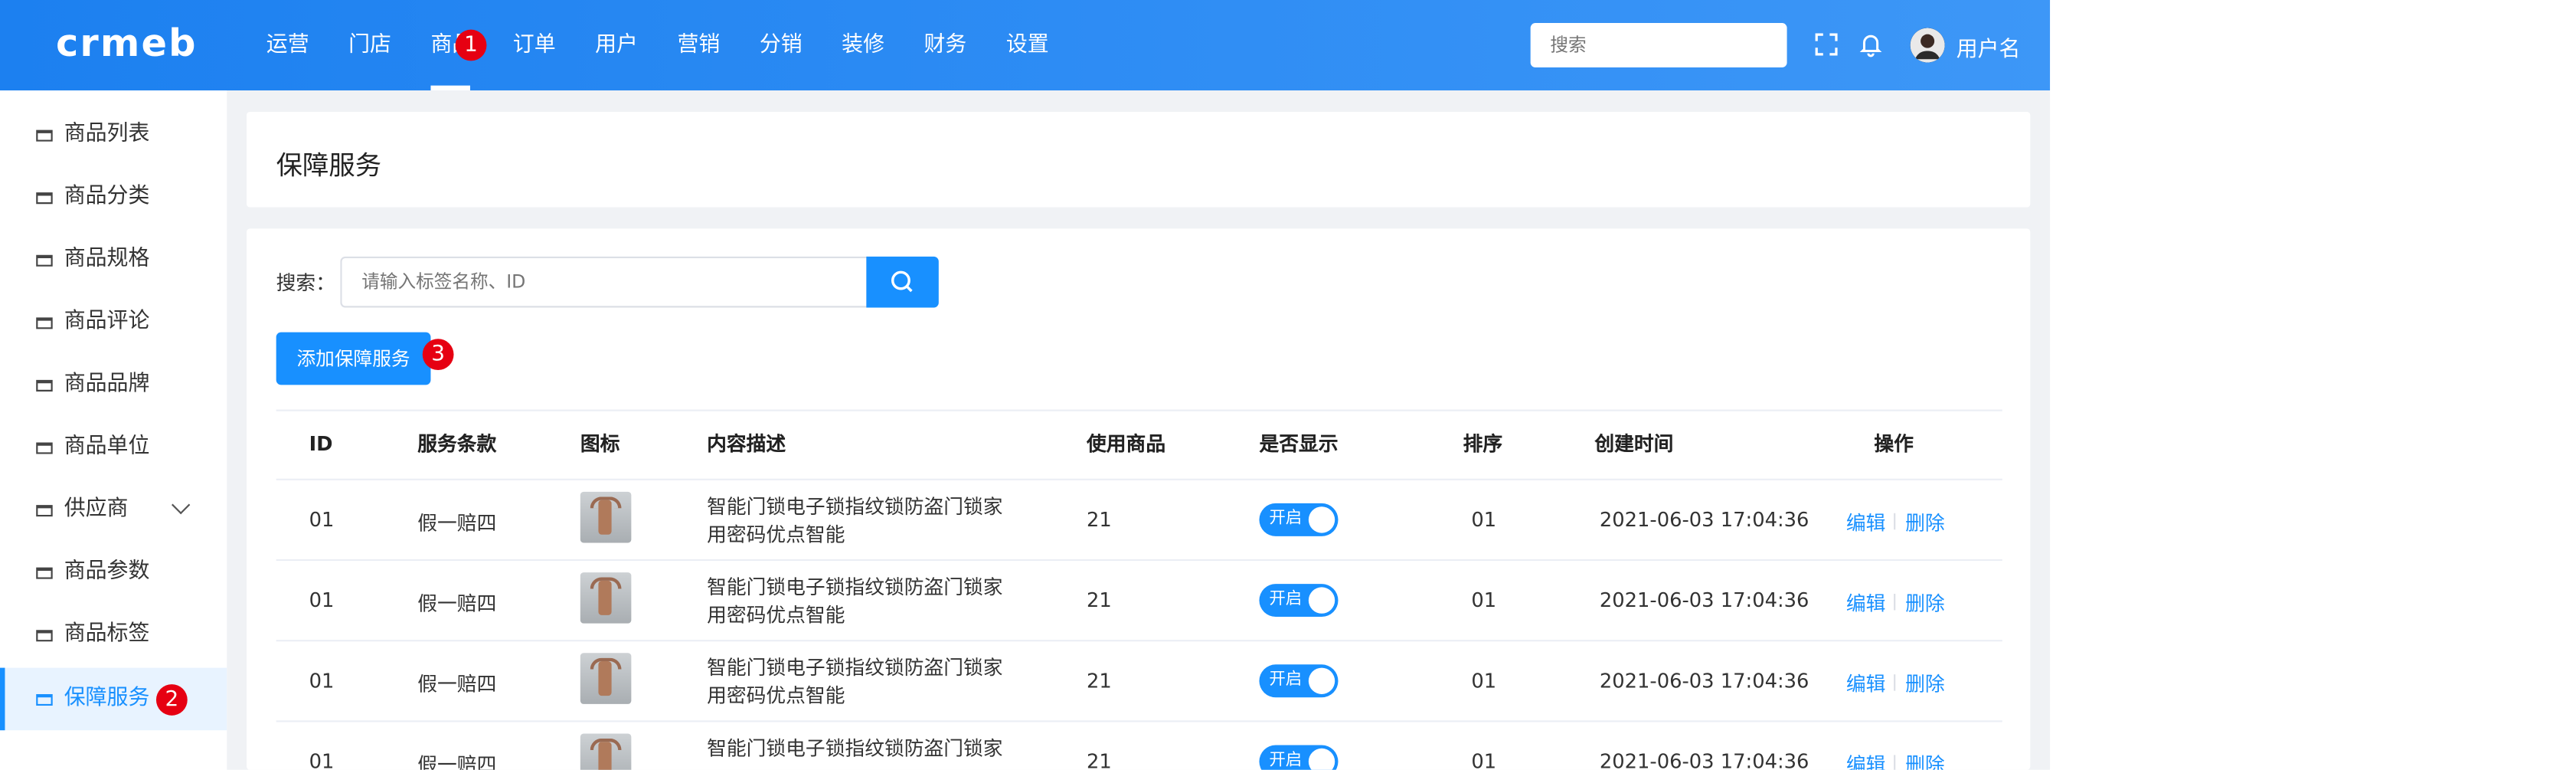  Describe the element at coordinates (746, 444) in the screenshot. I see `col-header-description: 内容描述` at that location.